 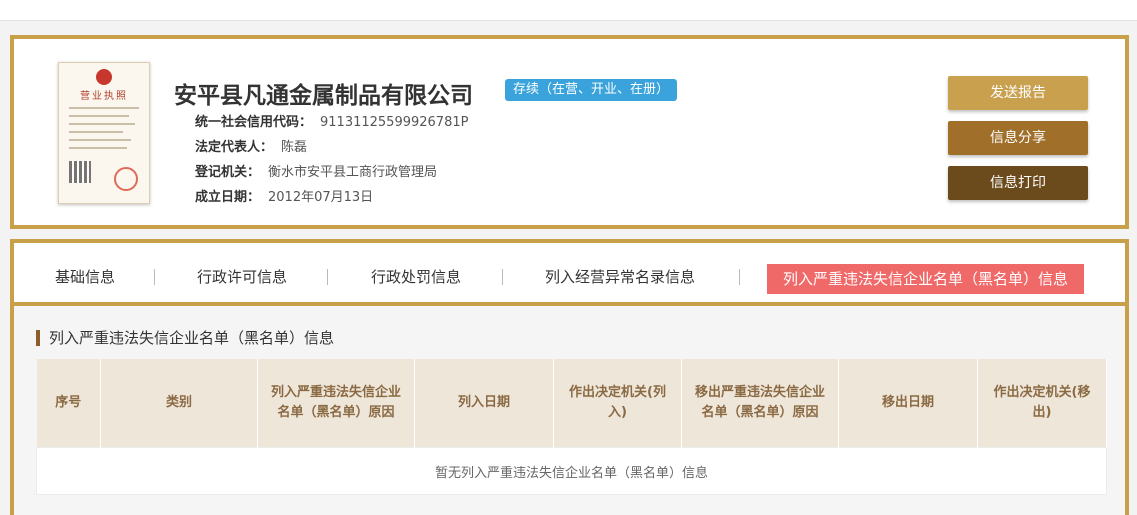 What do you see at coordinates (68, 403) in the screenshot?
I see `column-header-index: 序号` at bounding box center [68, 403].